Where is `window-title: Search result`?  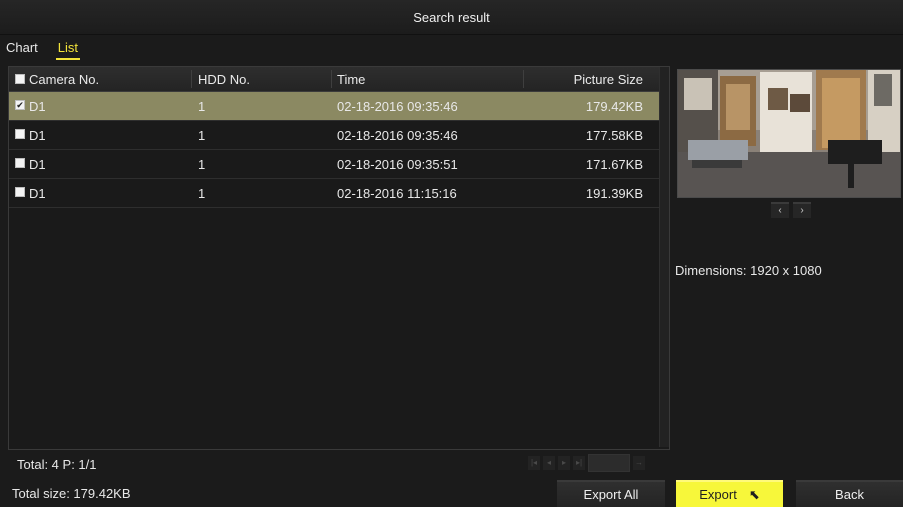
window-title: Search result is located at coordinates (451, 17).